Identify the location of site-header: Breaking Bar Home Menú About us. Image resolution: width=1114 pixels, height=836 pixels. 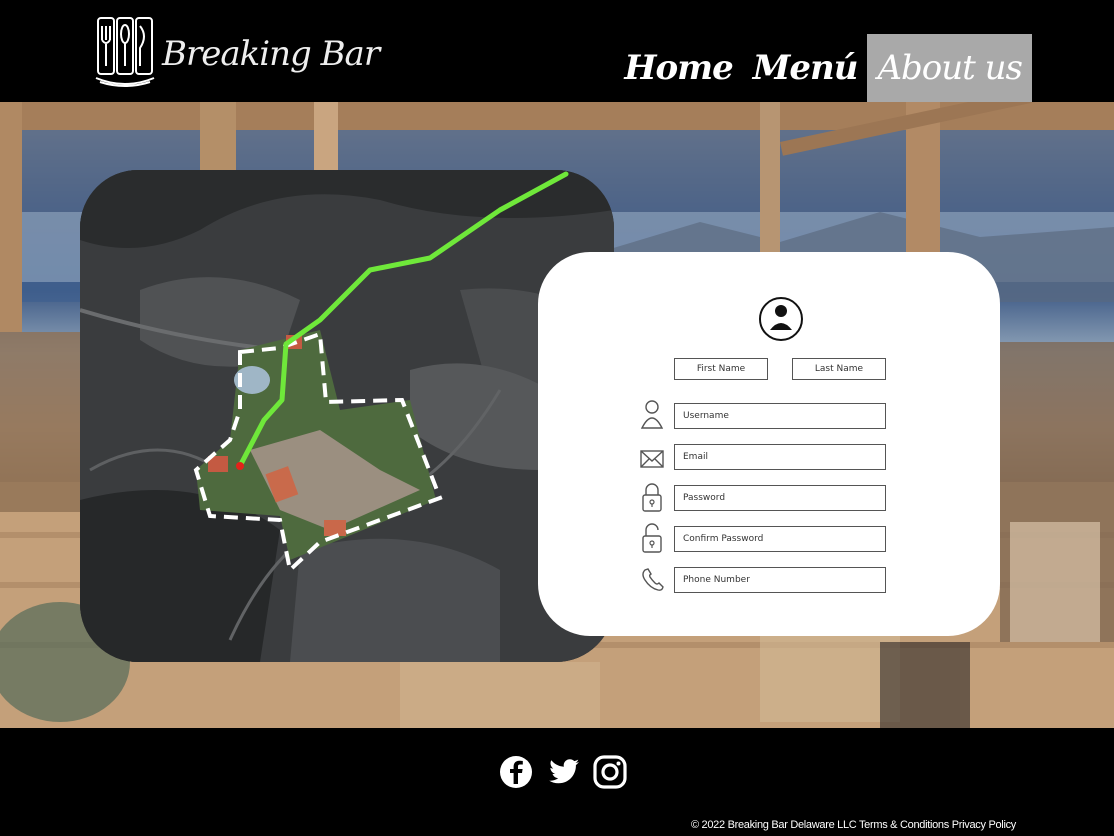
(557, 51).